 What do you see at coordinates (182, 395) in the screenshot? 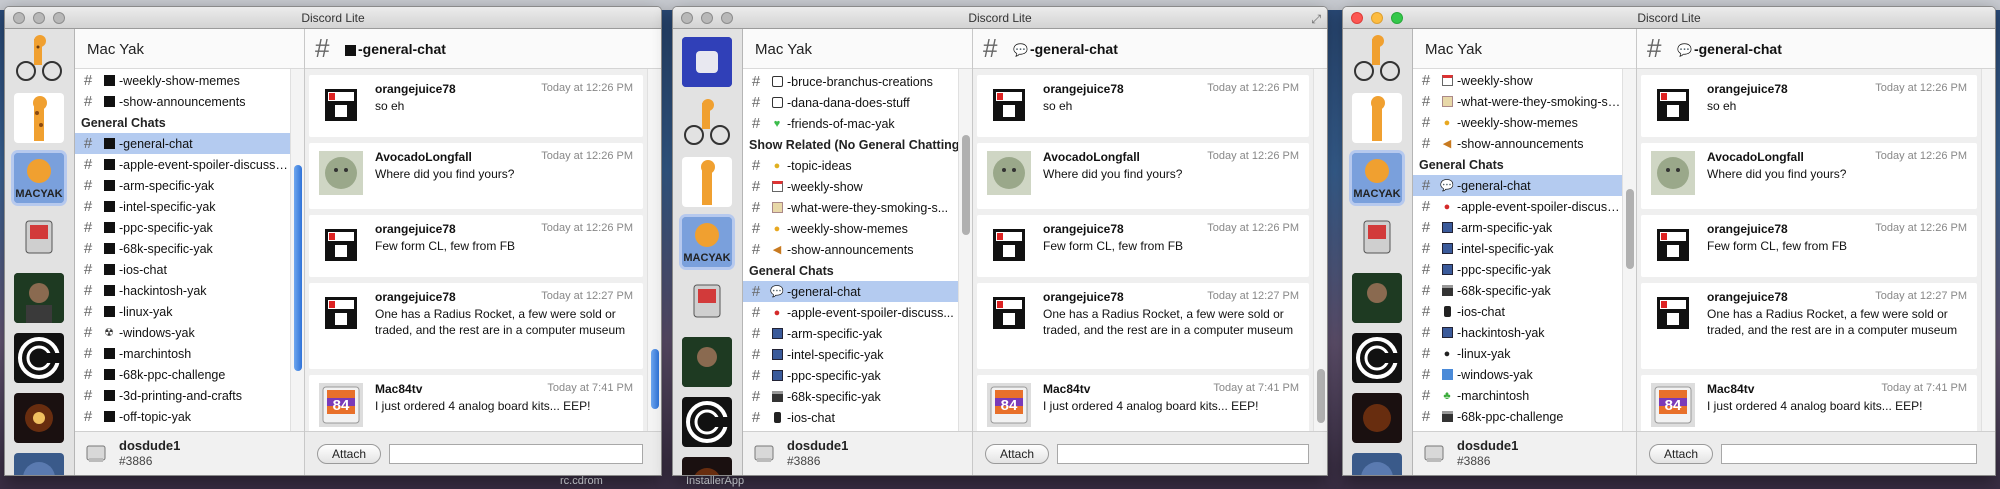
I see `channel-item: # -3d-printing-and-crafts` at bounding box center [182, 395].